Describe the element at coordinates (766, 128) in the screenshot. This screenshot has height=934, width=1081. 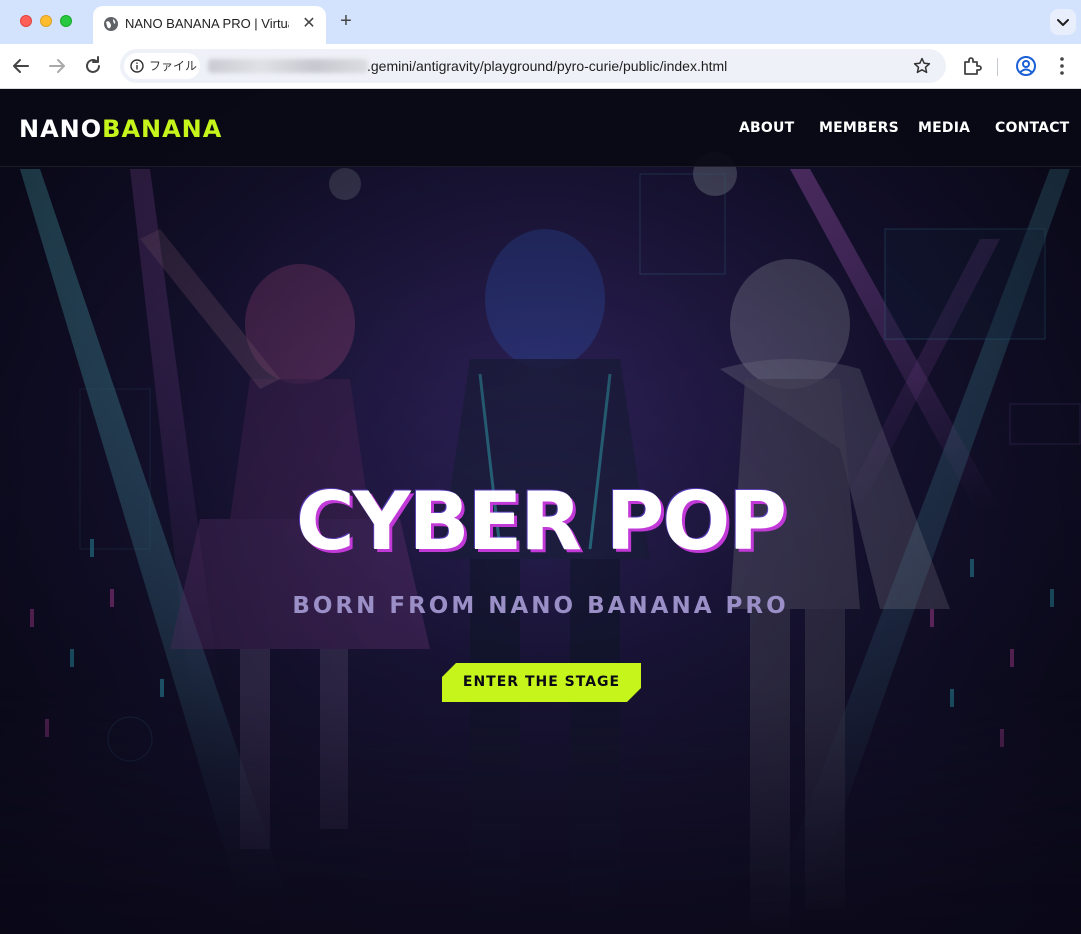
I see `nav-link-about: ABOUT` at that location.